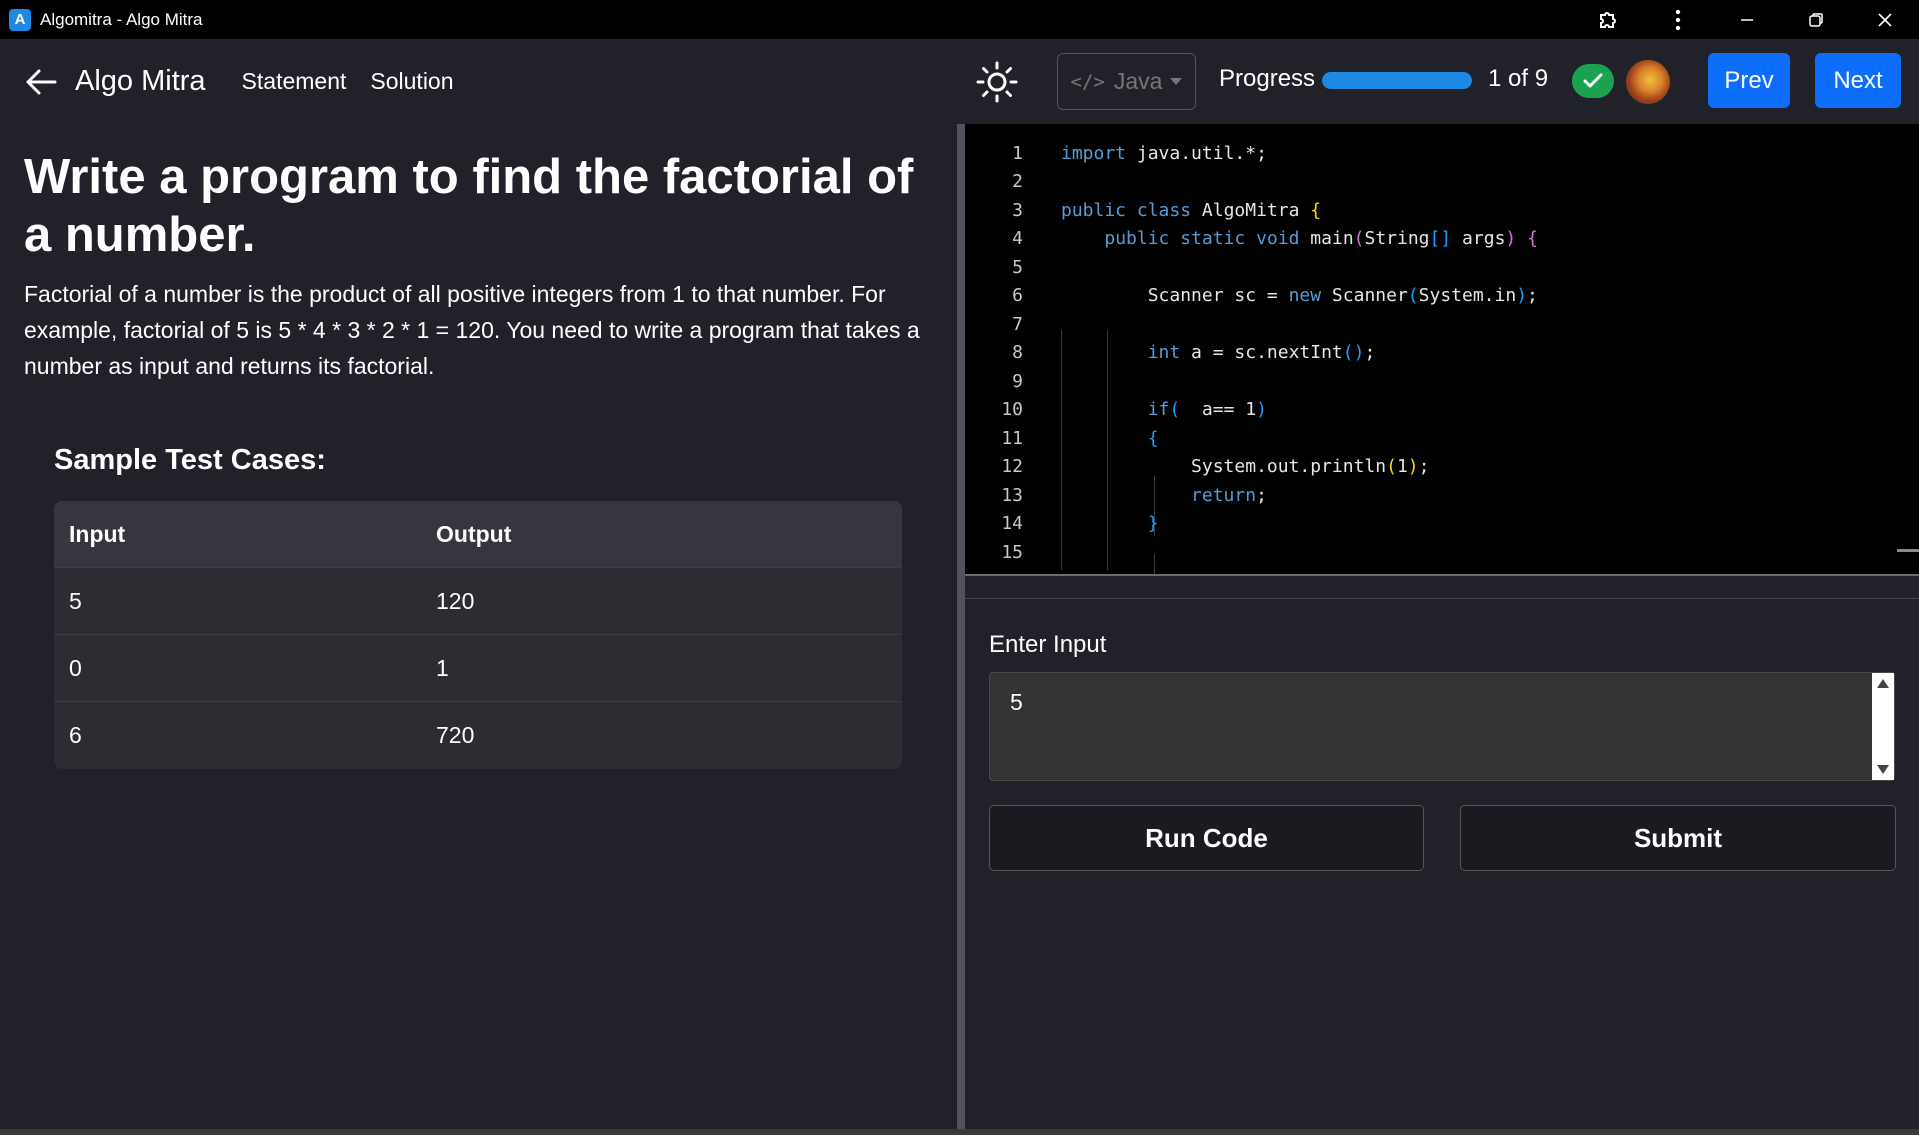 The image size is (1919, 1135). Describe the element at coordinates (959, 19) in the screenshot. I see `window-titlebar: A Algomitra - Algo Mitra` at that location.